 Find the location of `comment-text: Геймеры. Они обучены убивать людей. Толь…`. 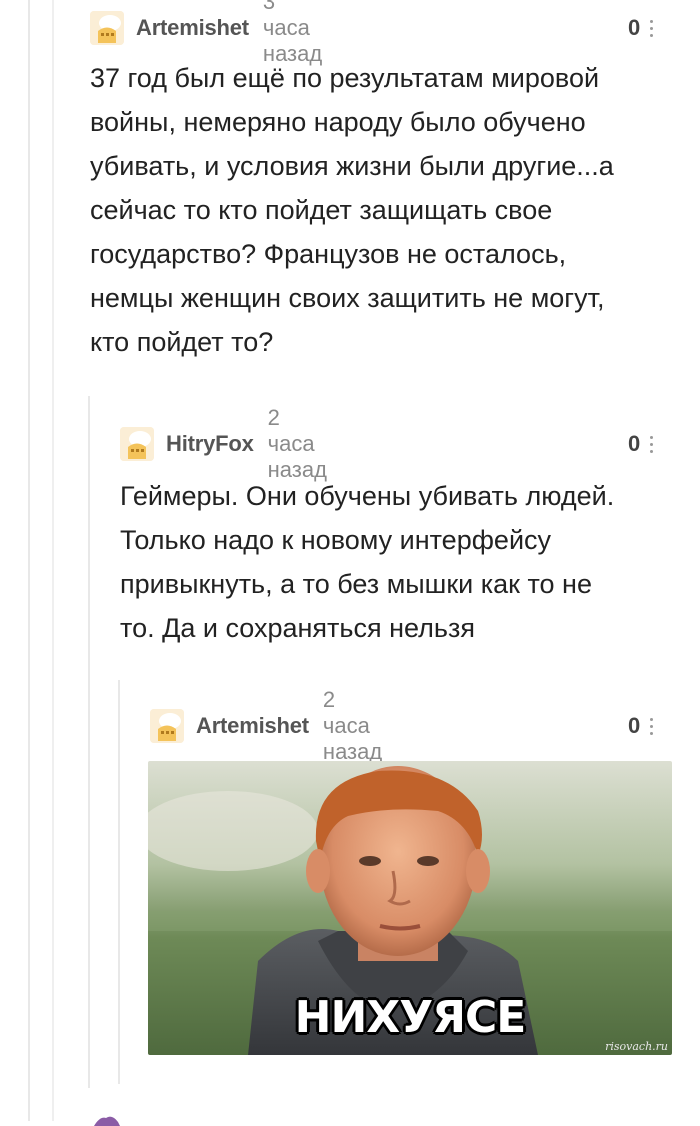

comment-text: Геймеры. Они обучены убивать людей. Толь… is located at coordinates (367, 562).